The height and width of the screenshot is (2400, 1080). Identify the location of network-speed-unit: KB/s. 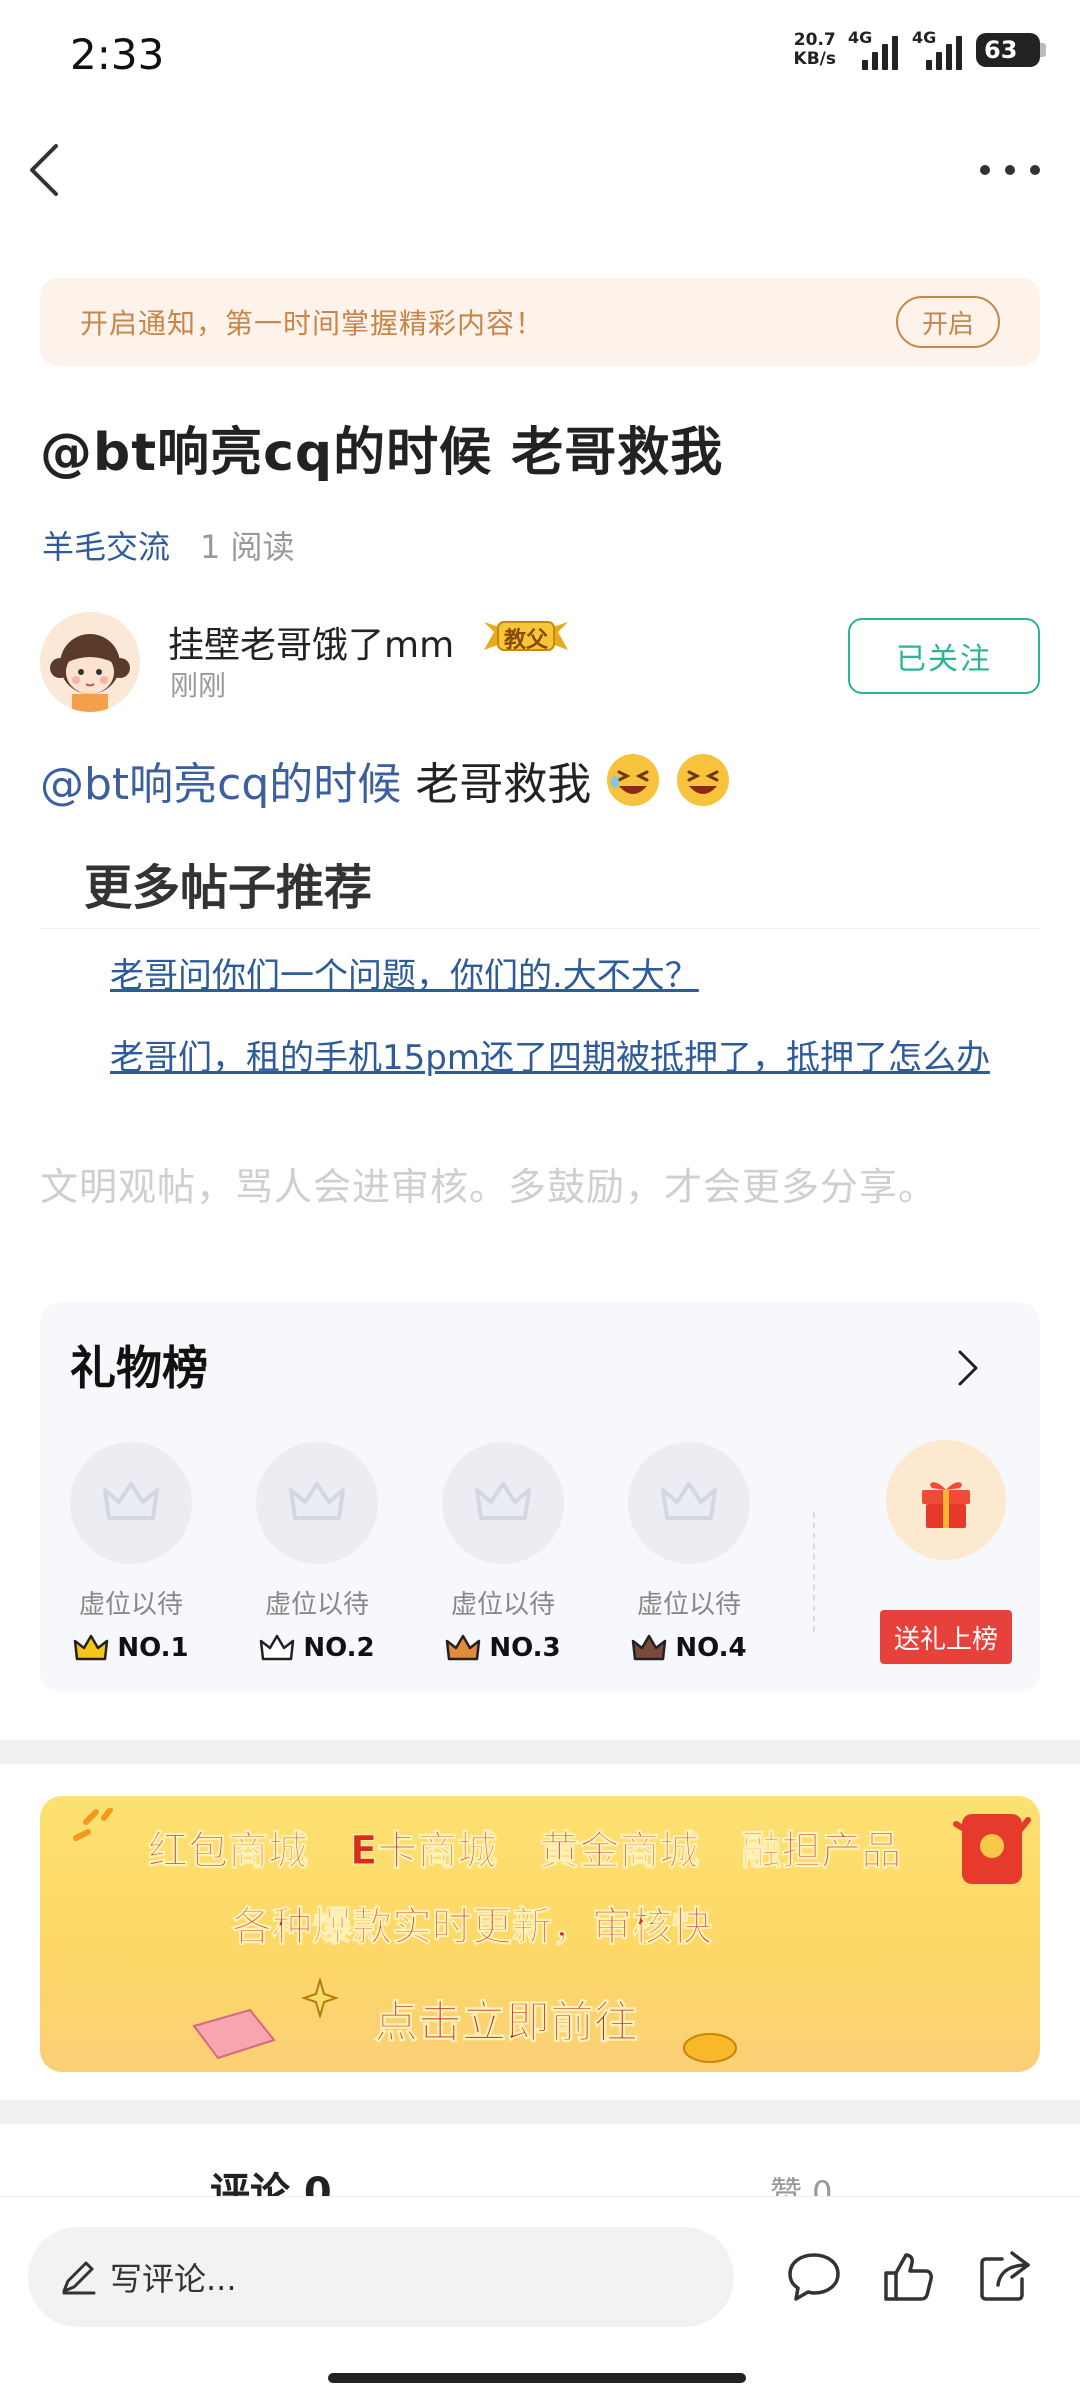
(814, 59).